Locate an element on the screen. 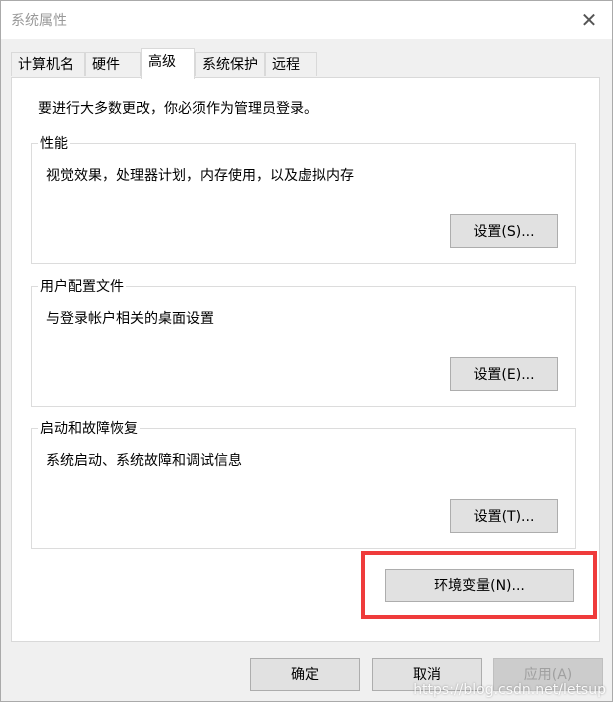 The width and height of the screenshot is (613, 702). tab-computer-name: 计算机名 is located at coordinates (48, 64).